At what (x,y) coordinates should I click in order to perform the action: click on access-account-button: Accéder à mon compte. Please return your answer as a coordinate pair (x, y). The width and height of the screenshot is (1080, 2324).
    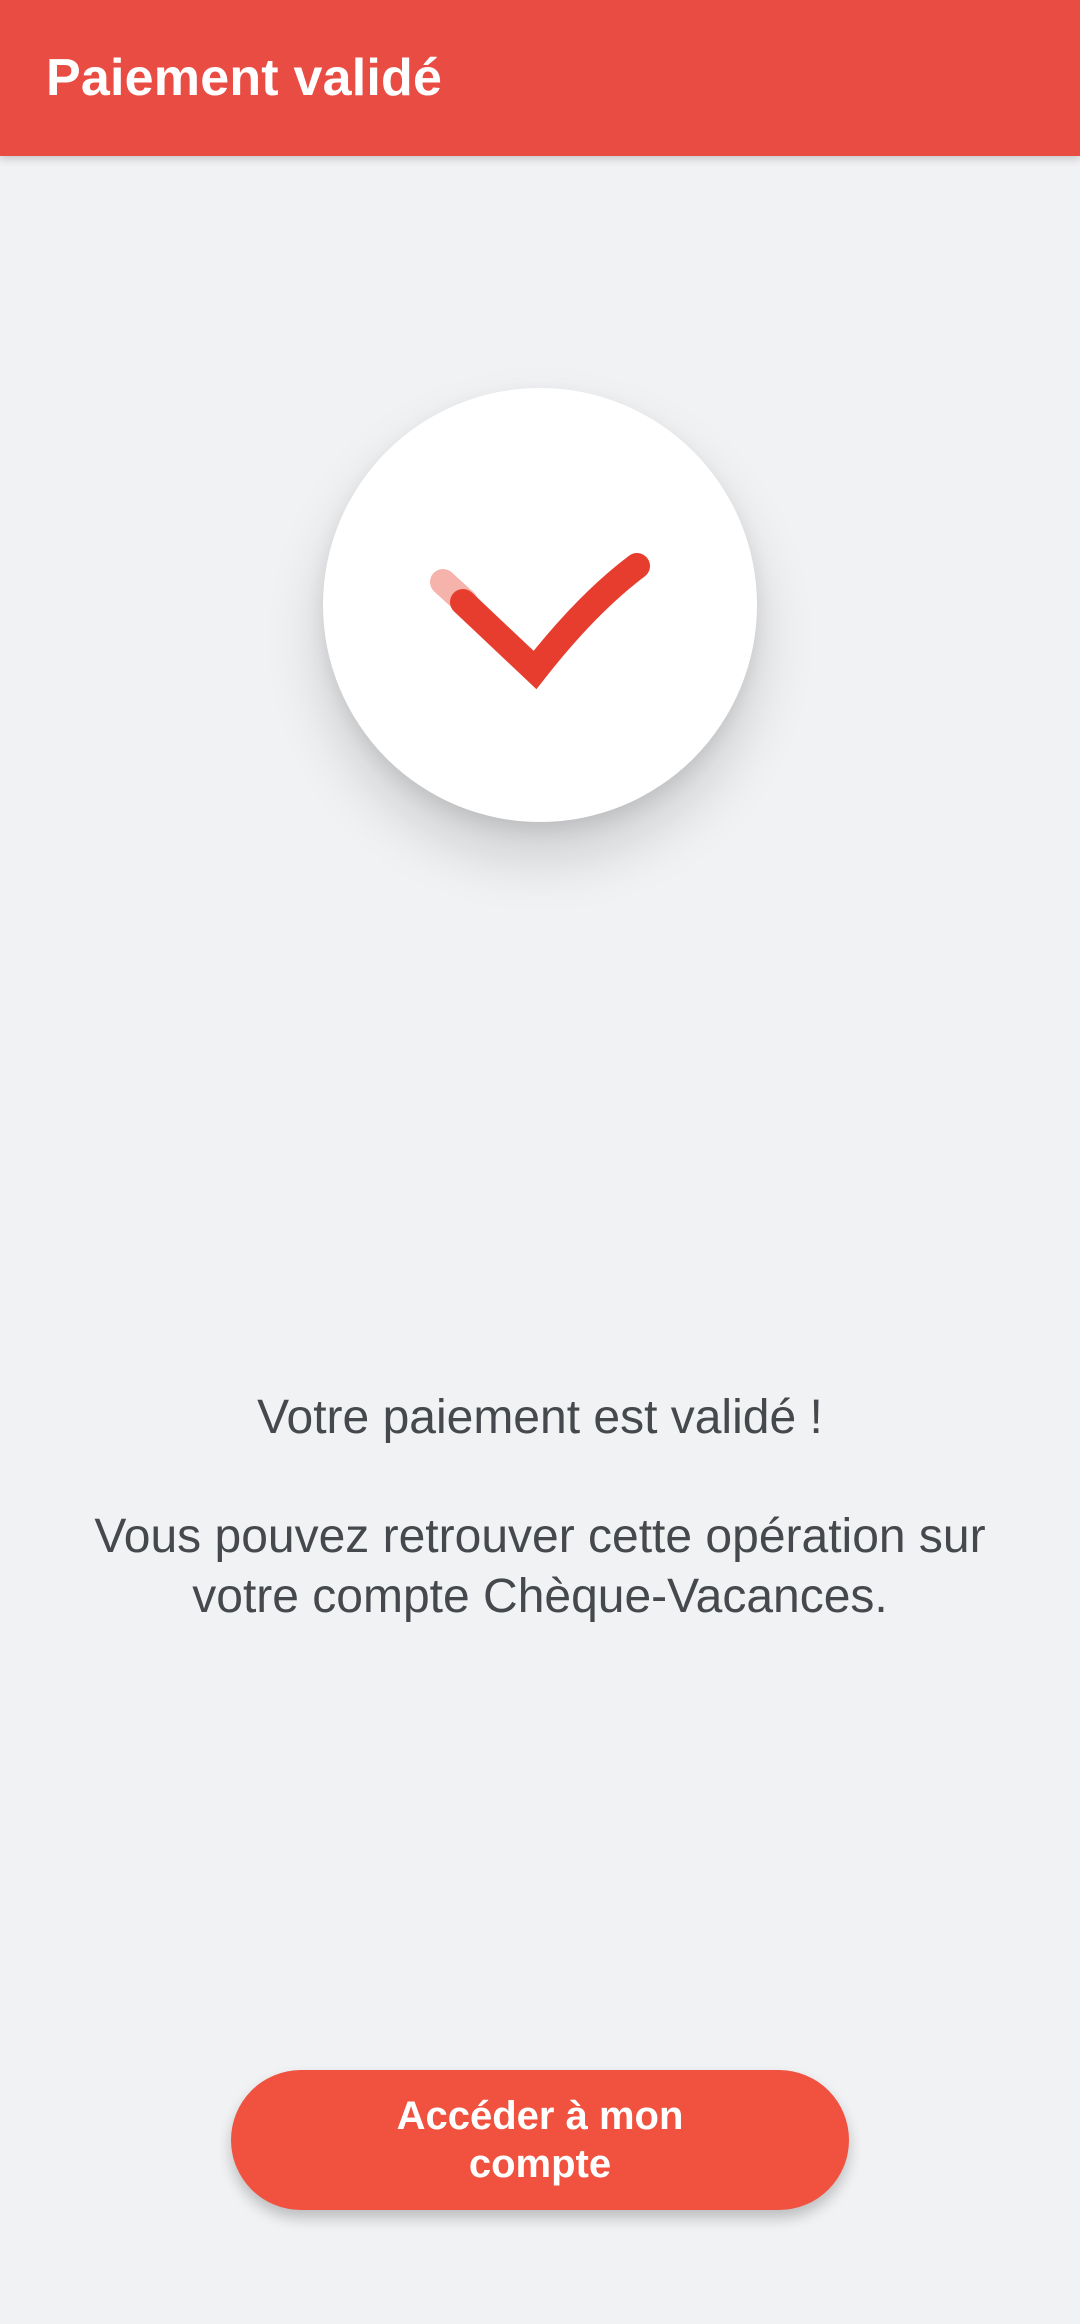
    Looking at the image, I should click on (540, 2140).